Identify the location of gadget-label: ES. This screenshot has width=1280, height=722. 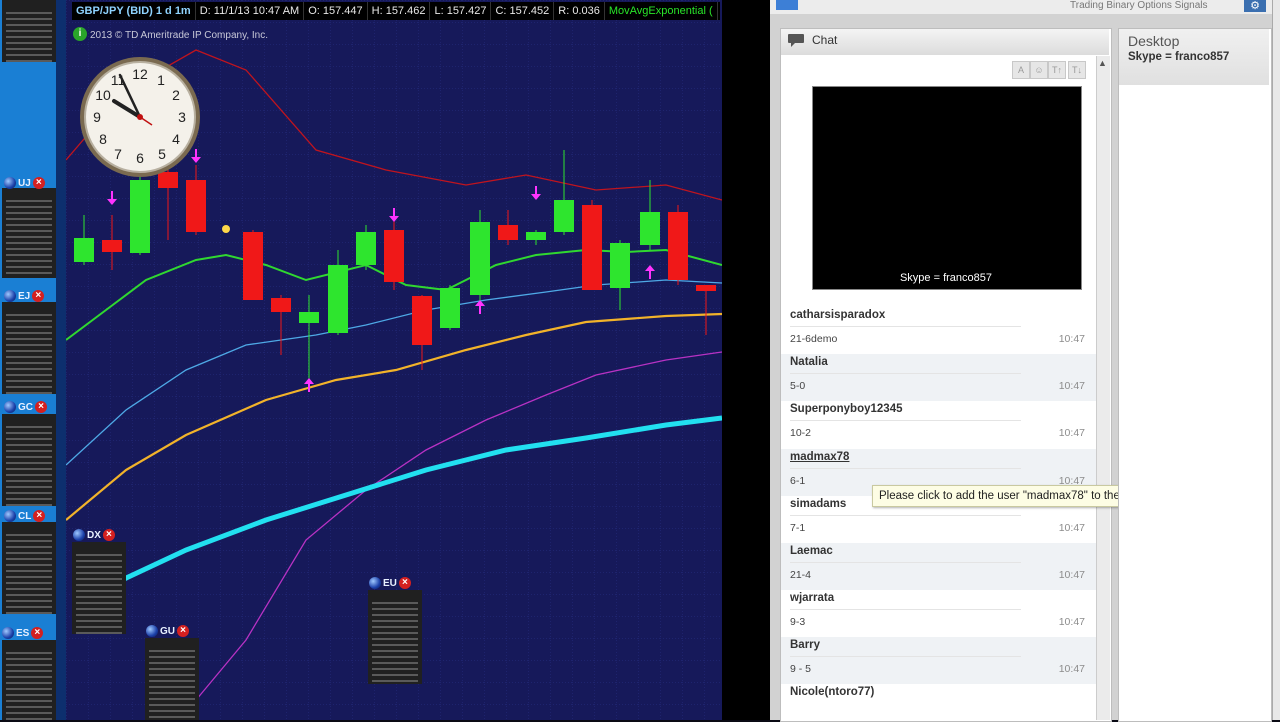
(23, 633).